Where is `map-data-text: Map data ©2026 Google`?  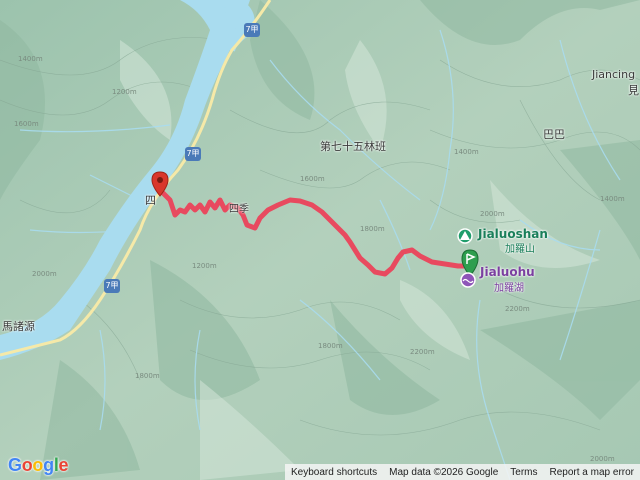 map-data-text: Map data ©2026 Google is located at coordinates (444, 472).